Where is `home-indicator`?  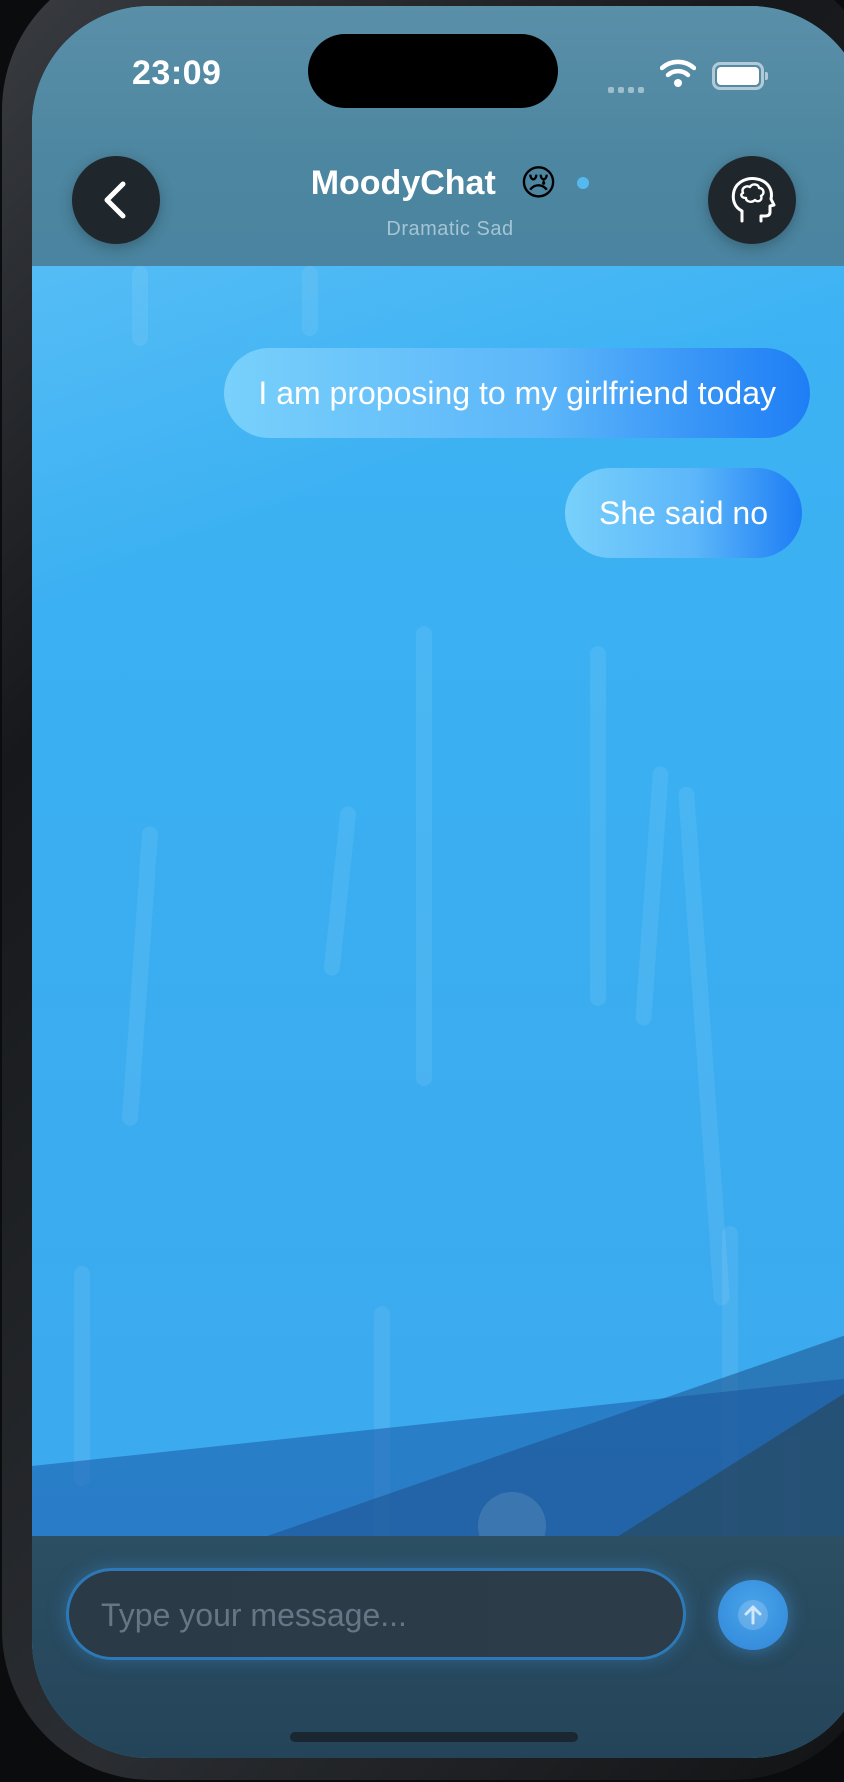
home-indicator is located at coordinates (434, 1737).